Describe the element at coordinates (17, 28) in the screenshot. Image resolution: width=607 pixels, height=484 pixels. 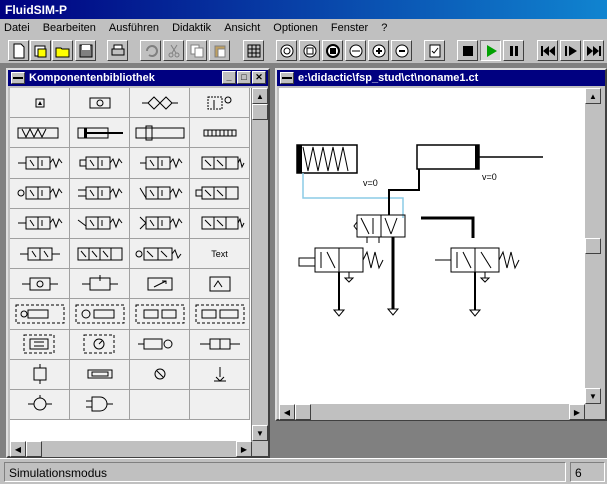
I see `menu-datei: Datei` at that location.